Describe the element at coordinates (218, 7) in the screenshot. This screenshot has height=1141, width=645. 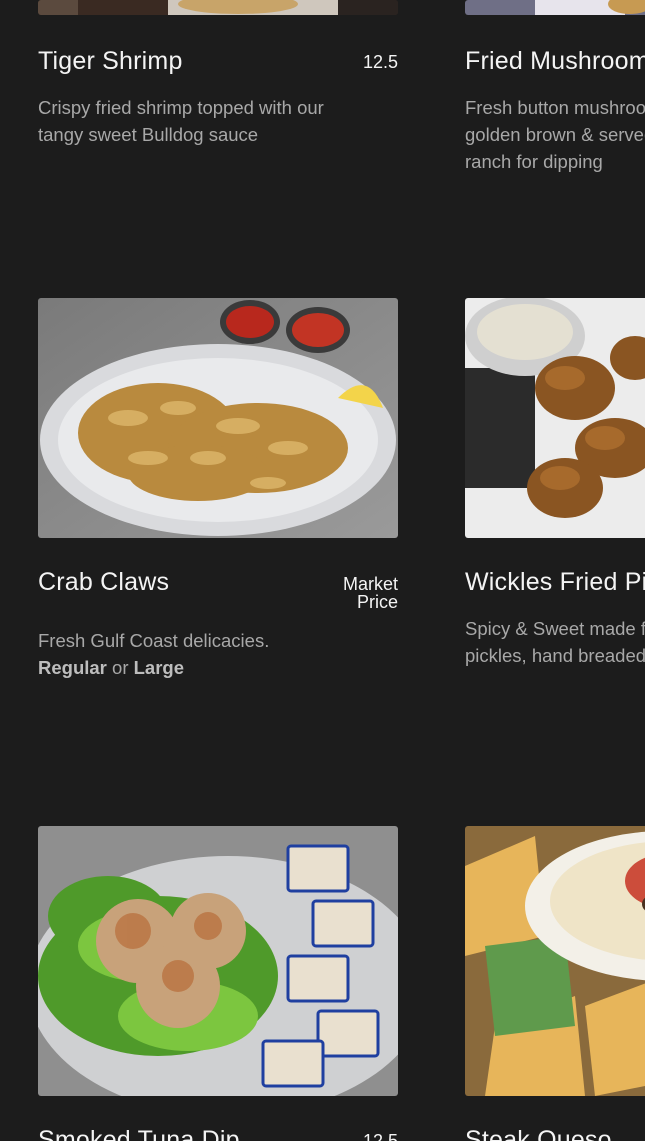
I see `tiger-shrimp-photo` at that location.